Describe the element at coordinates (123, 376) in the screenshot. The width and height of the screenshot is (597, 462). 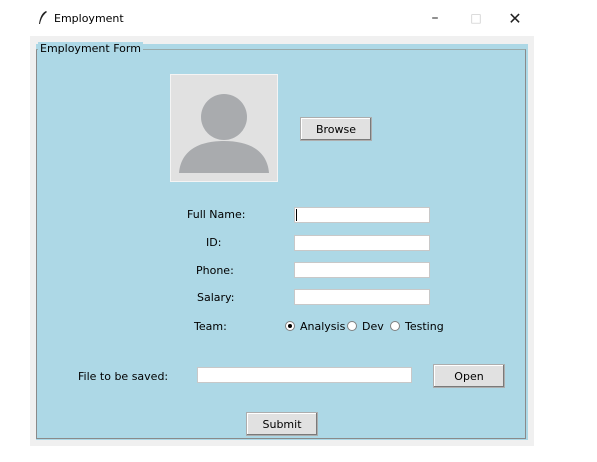
I see `file-label: File to be saved:` at that location.